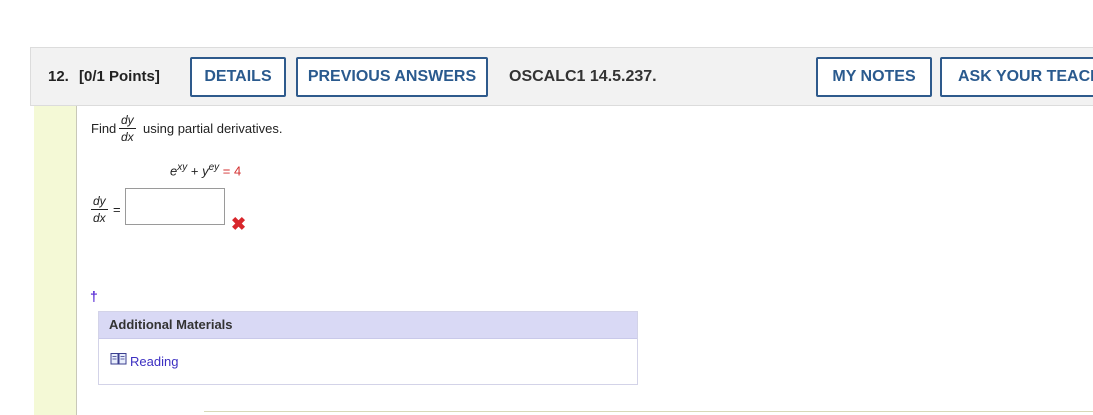 Image resolution: width=1093 pixels, height=415 pixels. Describe the element at coordinates (58, 76) in the screenshot. I see `question-number: 12.` at that location.